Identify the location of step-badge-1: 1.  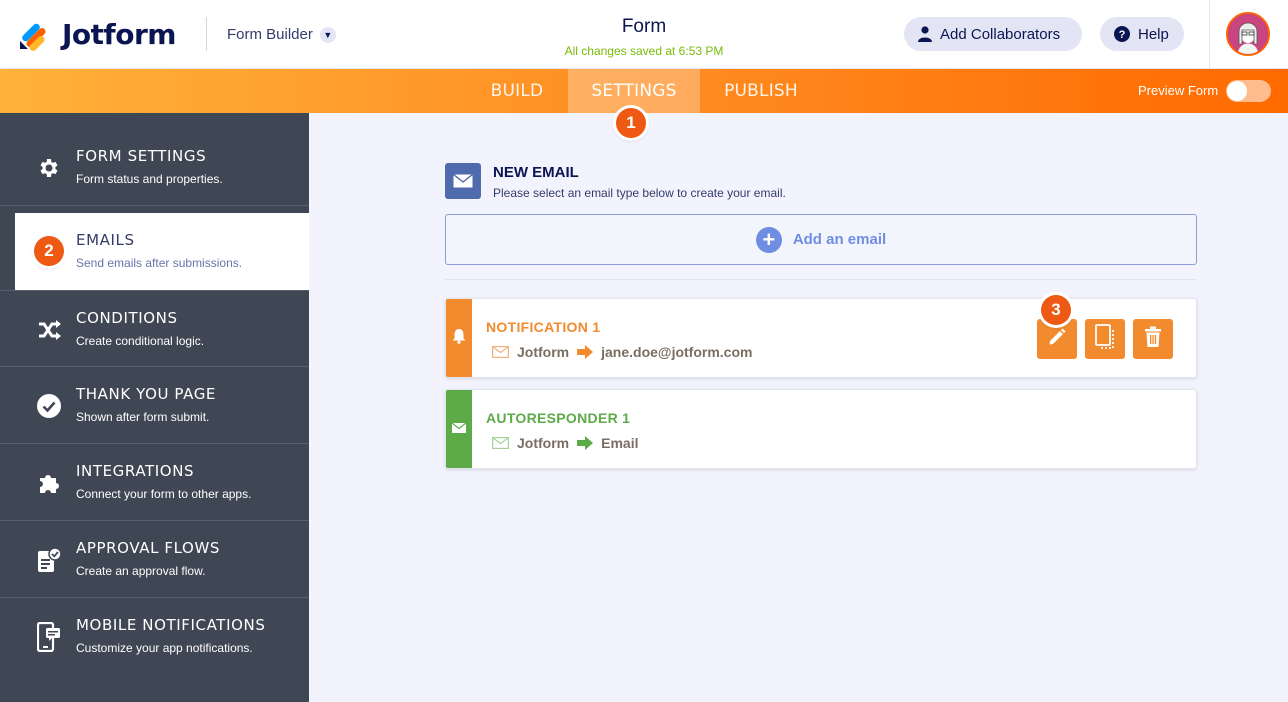
(631, 123).